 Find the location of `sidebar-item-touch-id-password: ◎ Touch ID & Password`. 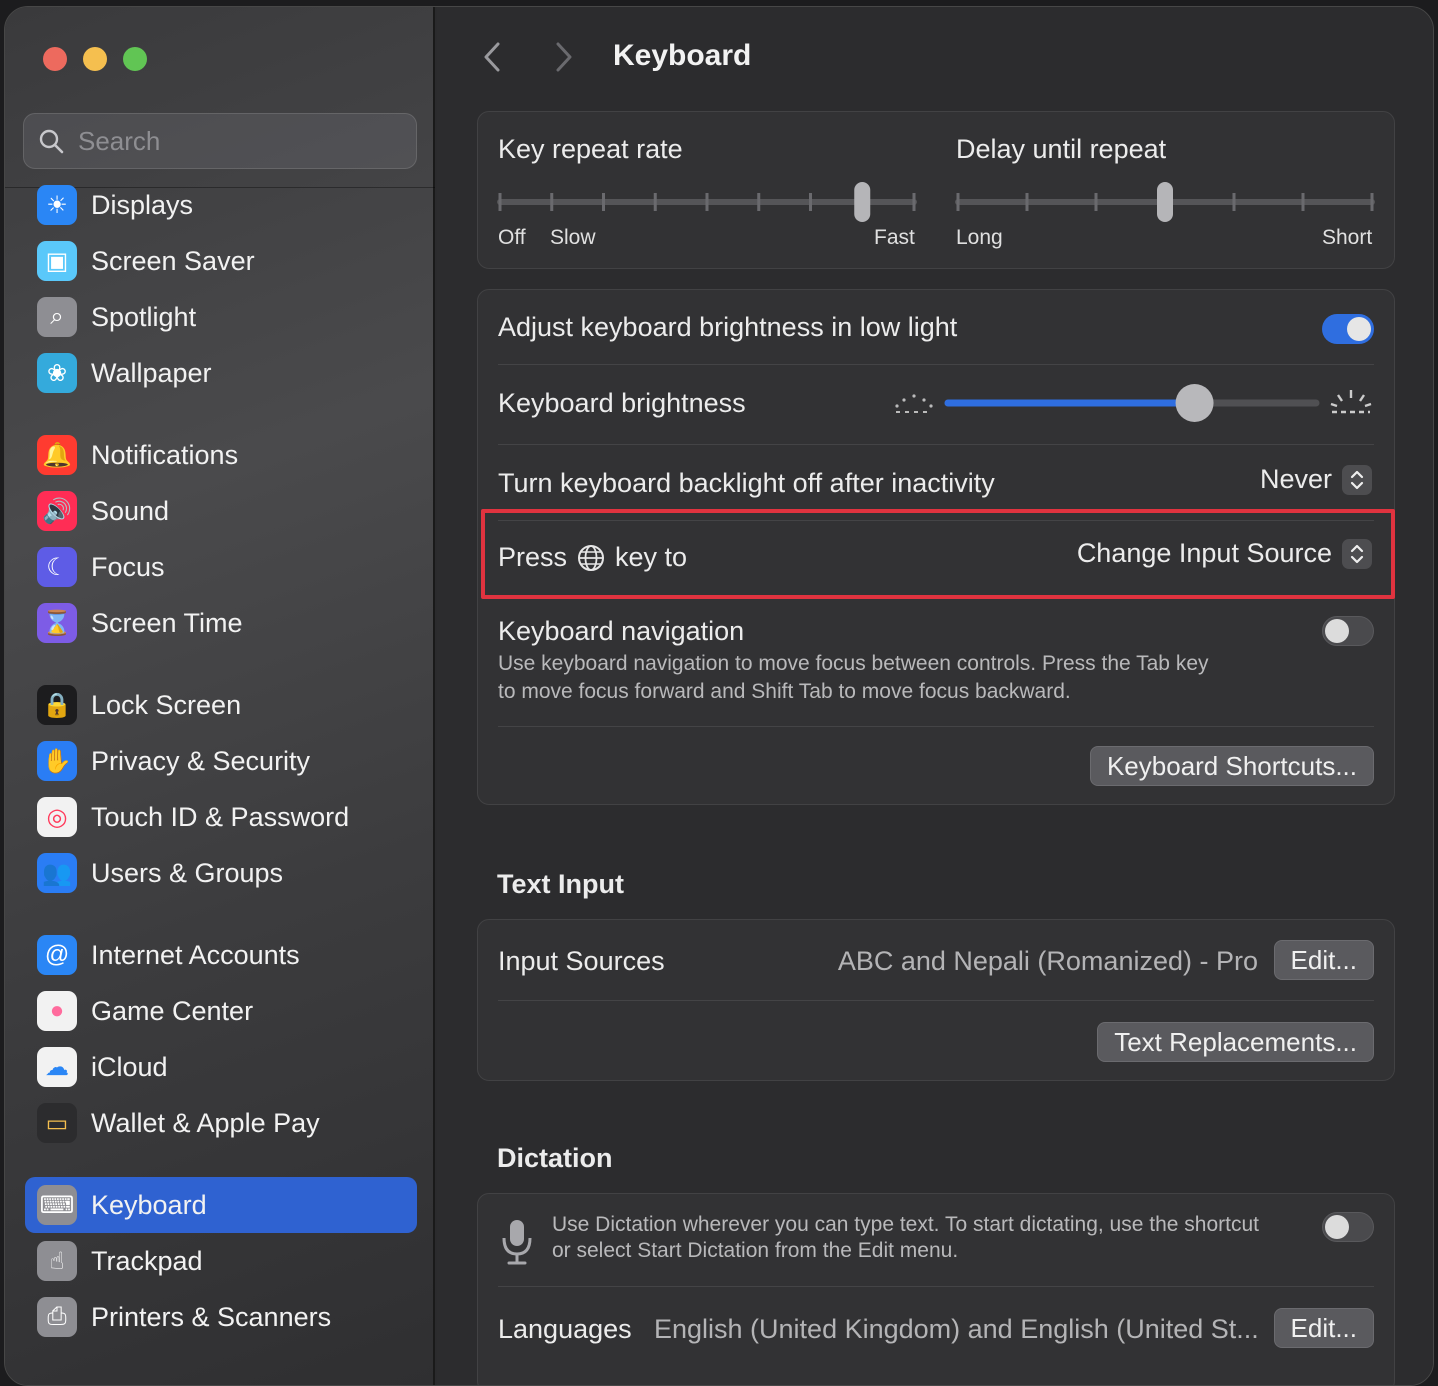

sidebar-item-touch-id-password: ◎ Touch ID & Password is located at coordinates (221, 817).